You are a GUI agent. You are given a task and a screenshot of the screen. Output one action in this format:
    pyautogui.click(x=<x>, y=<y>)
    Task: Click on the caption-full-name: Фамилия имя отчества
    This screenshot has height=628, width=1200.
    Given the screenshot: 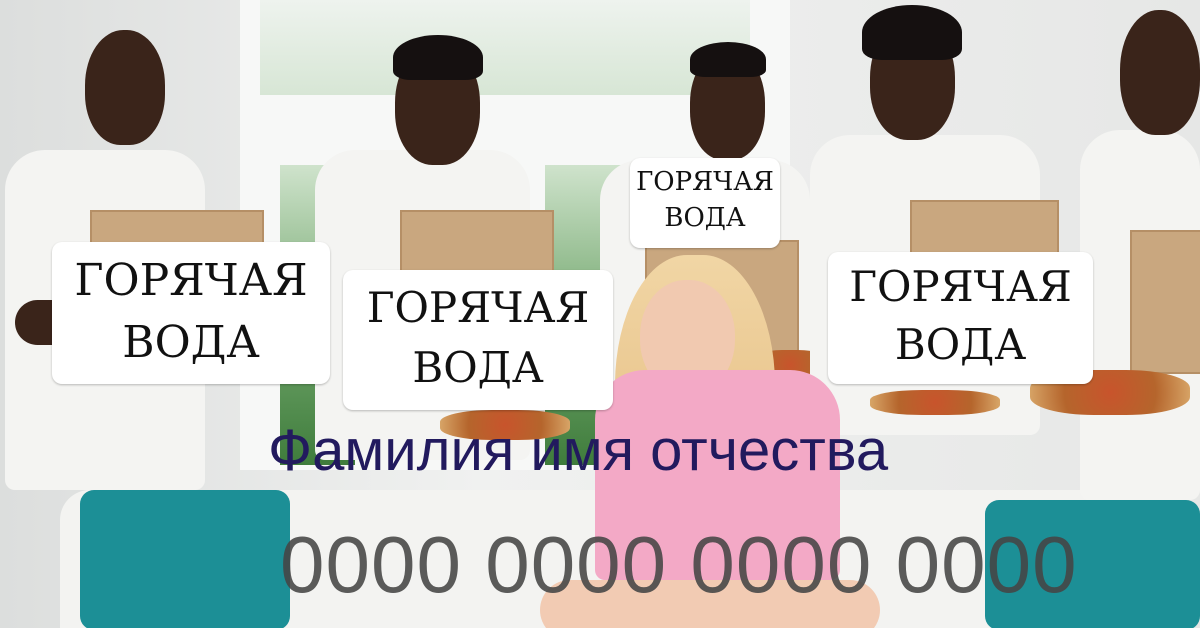 What is the action you would take?
    pyautogui.click(x=578, y=450)
    